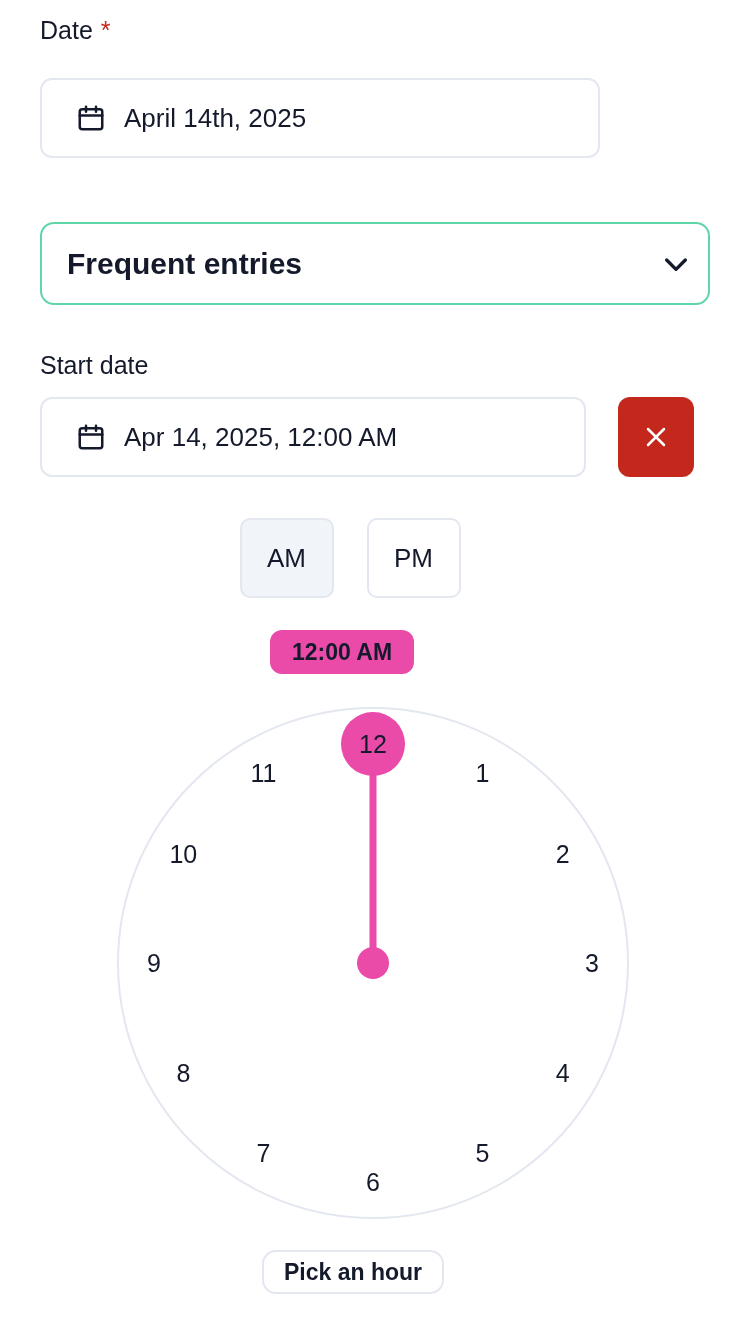  Describe the element at coordinates (263, 773) in the screenshot. I see `clock-number: 11` at that location.